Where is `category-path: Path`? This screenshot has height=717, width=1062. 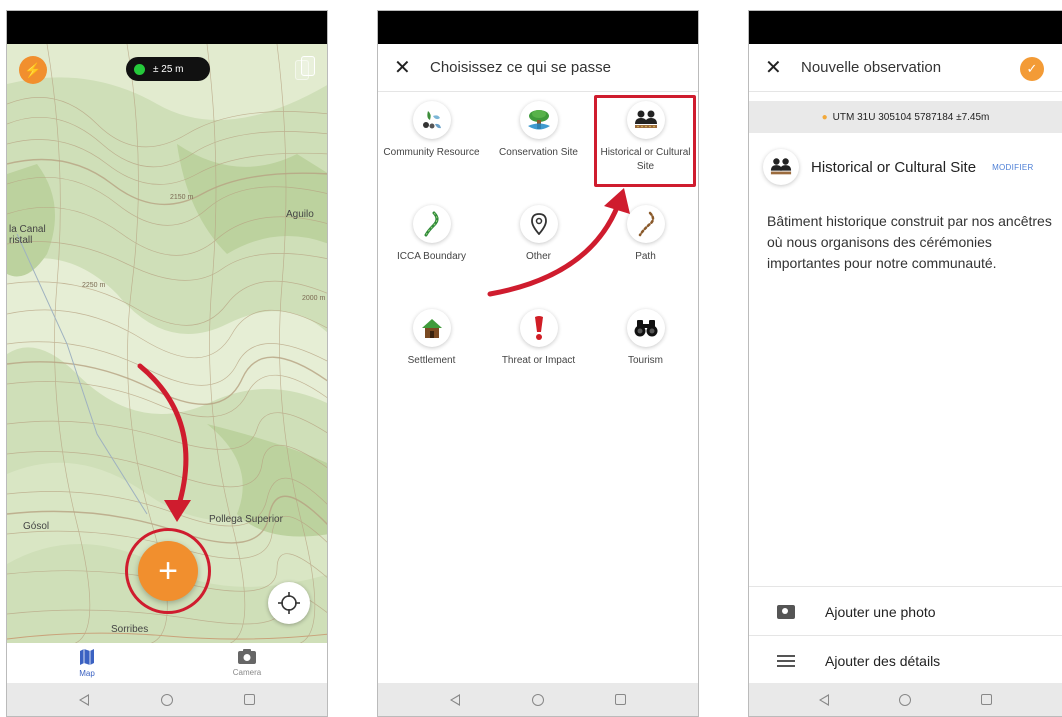 category-path: Path is located at coordinates (645, 252).